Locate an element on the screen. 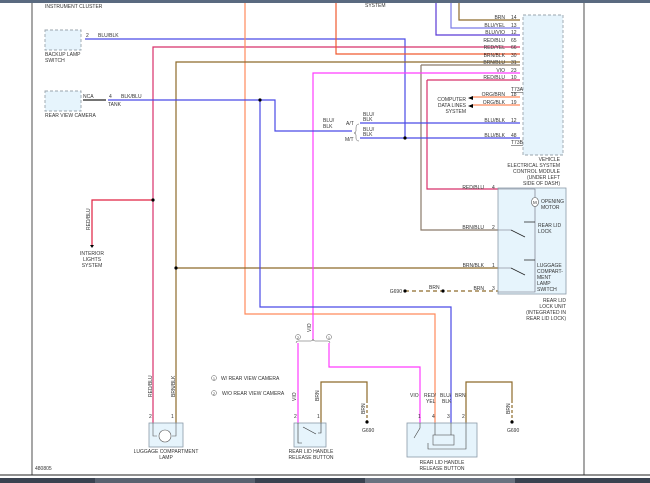  lamp-icon is located at coordinates (165, 436).